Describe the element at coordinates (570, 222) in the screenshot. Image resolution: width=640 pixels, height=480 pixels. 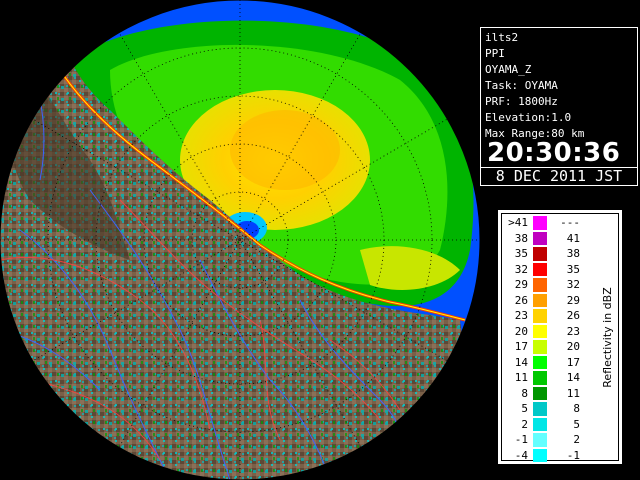
I see `legend-upper-value: ---` at that location.